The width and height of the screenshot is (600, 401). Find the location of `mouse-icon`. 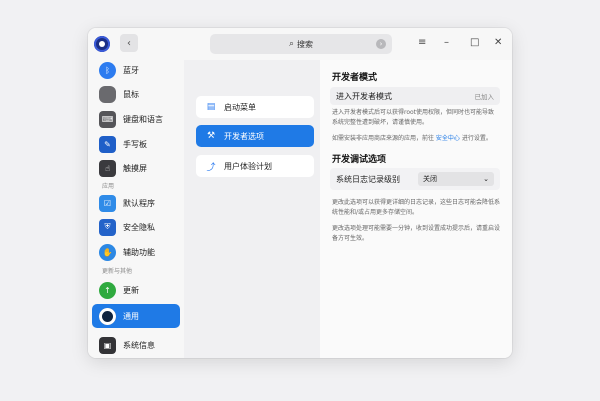

mouse-icon is located at coordinates (107, 94).